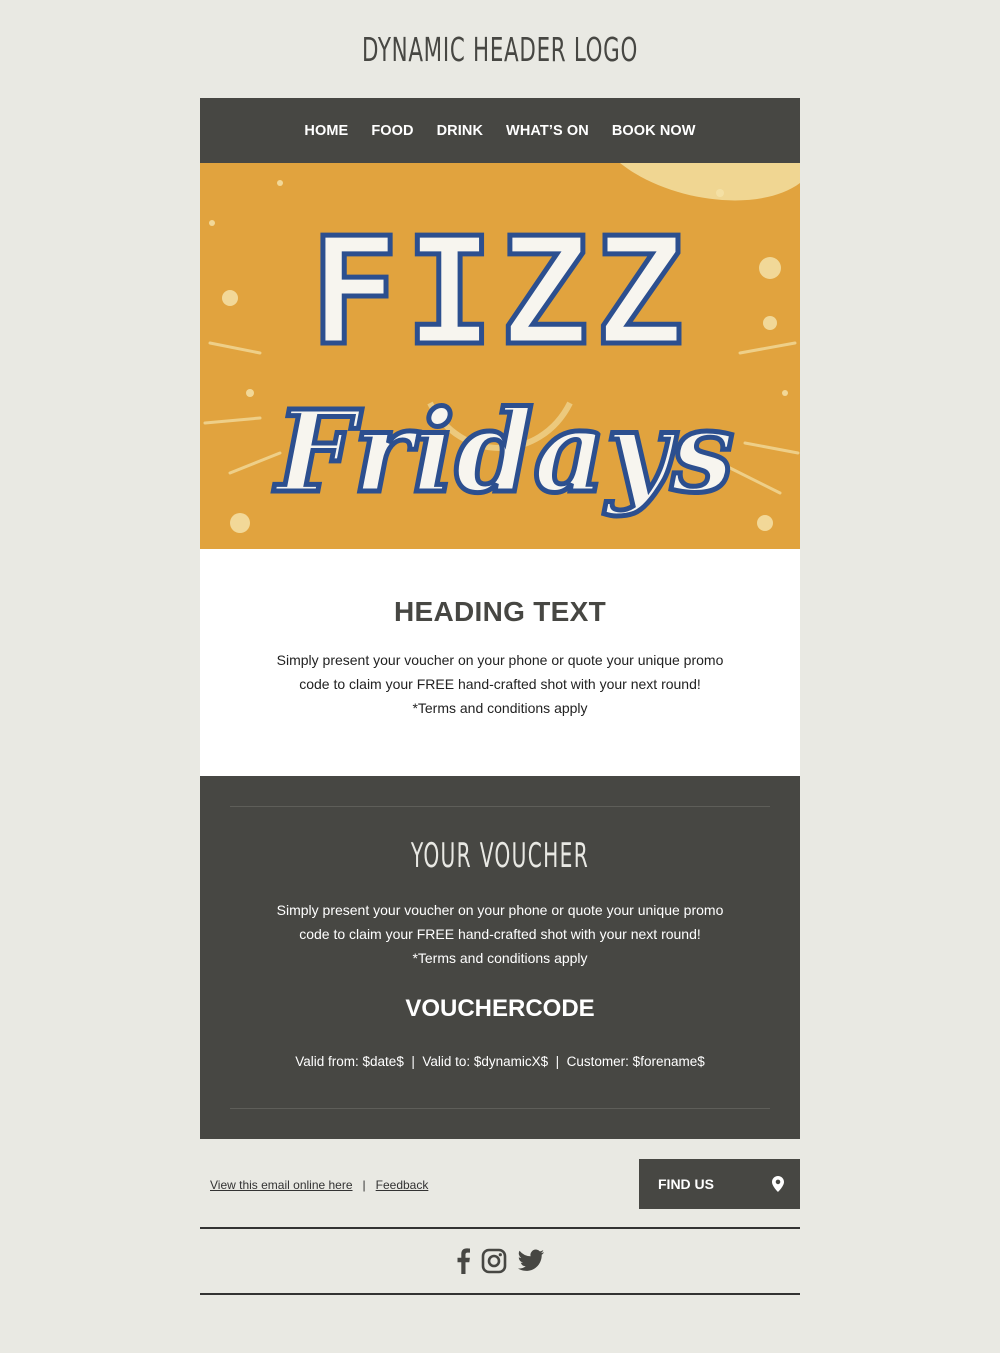 Image resolution: width=1000 pixels, height=1353 pixels. Describe the element at coordinates (653, 131) in the screenshot. I see `nav-item-book-now: BOOK NOW` at that location.